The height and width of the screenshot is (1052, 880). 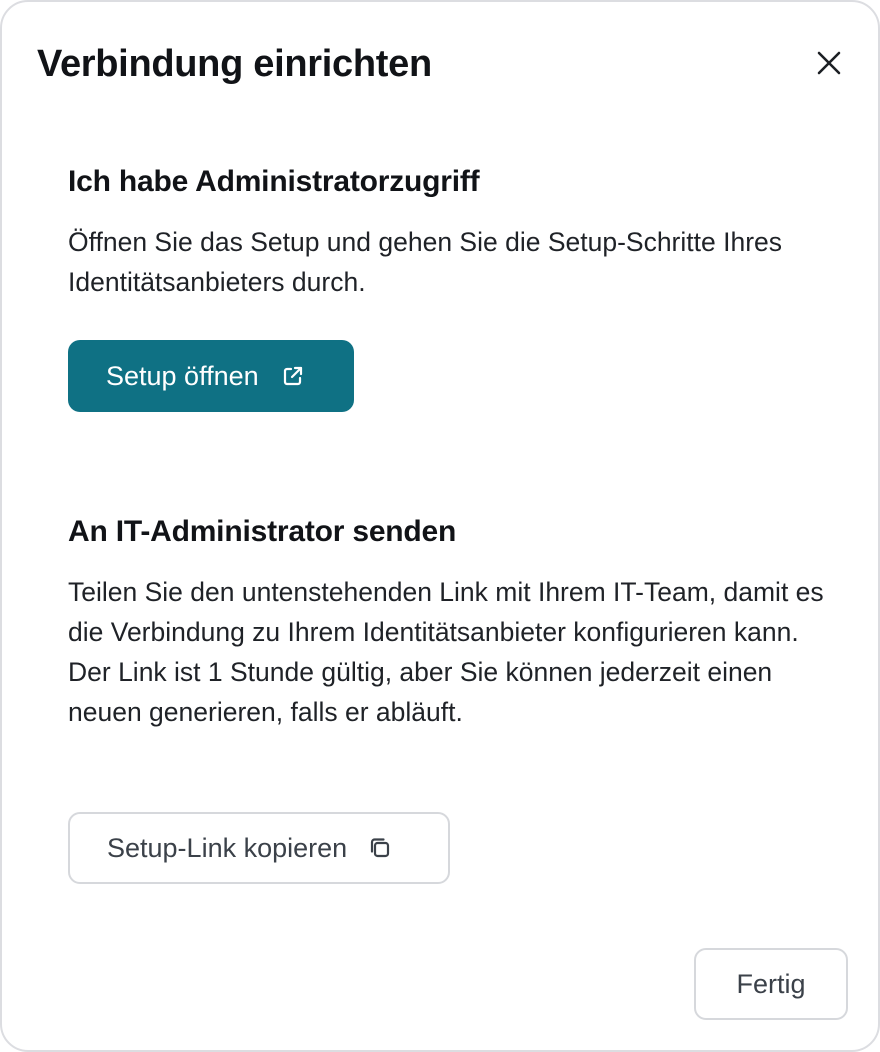 What do you see at coordinates (771, 984) in the screenshot?
I see `done-button: Fertig` at bounding box center [771, 984].